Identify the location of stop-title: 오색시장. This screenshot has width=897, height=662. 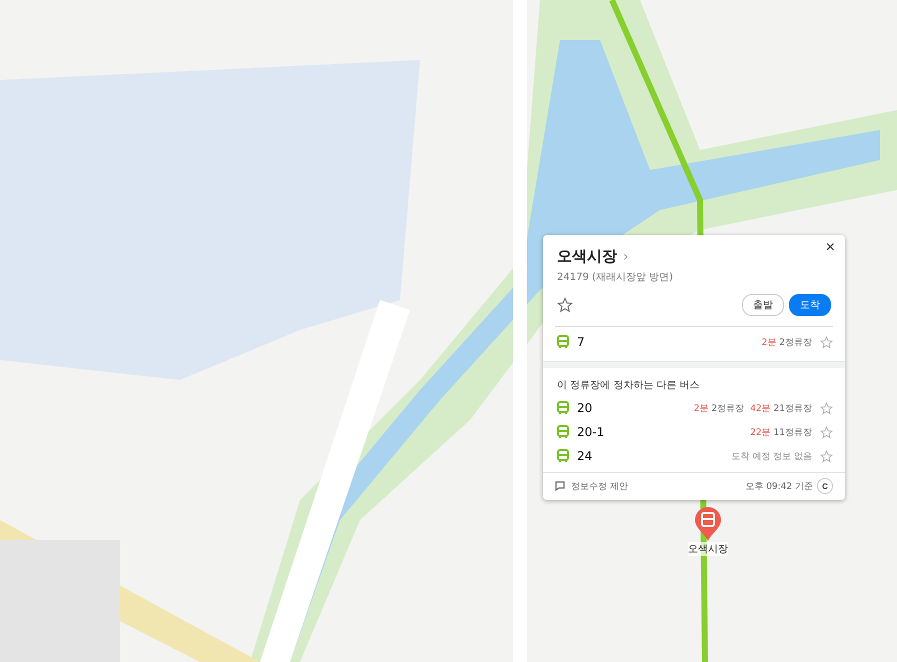
(587, 256).